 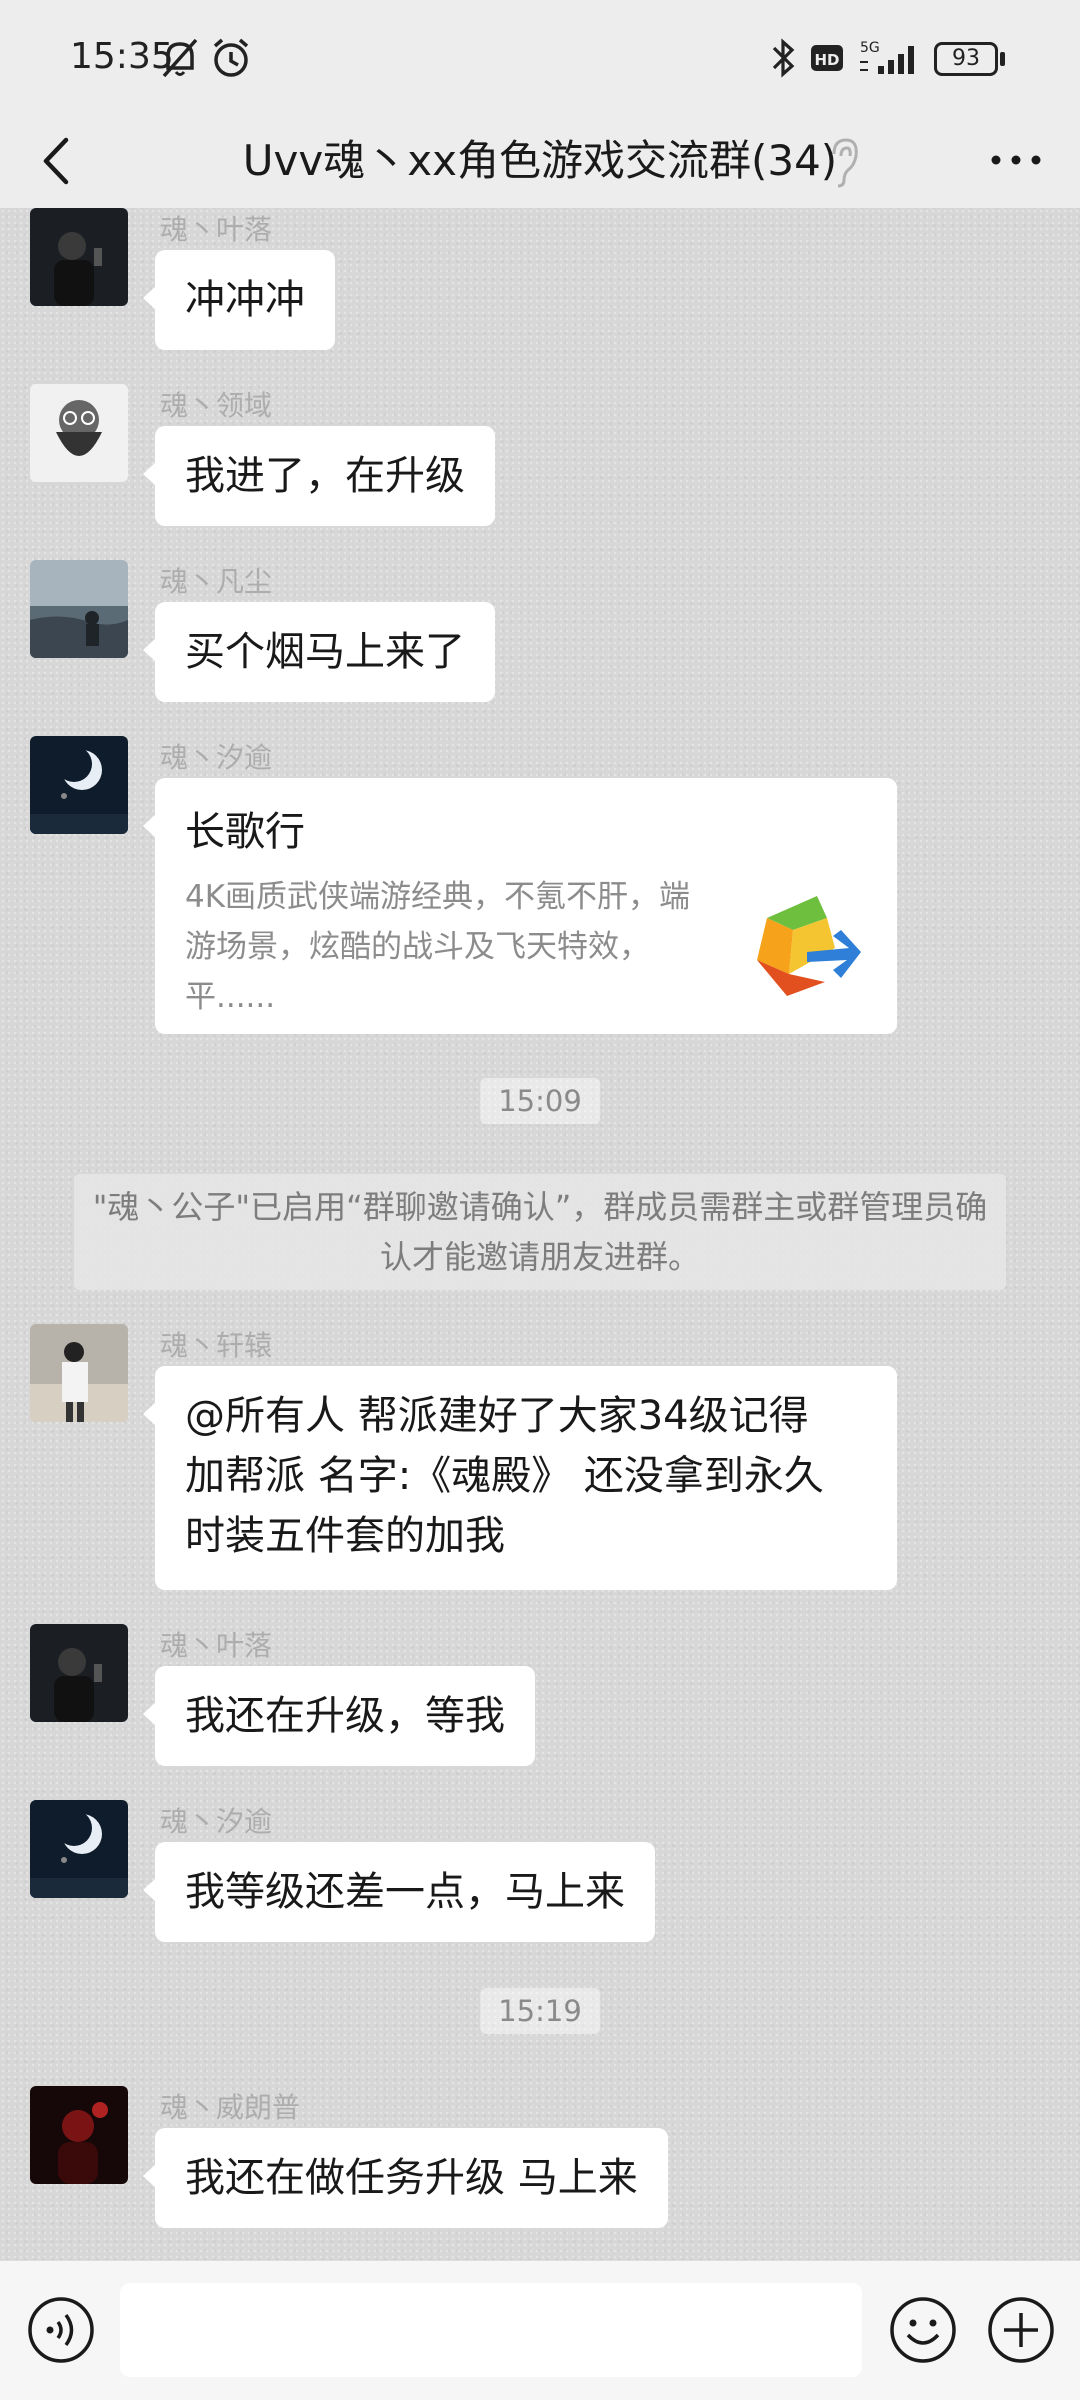 What do you see at coordinates (923, 2330) in the screenshot?
I see `emoji-icon` at bounding box center [923, 2330].